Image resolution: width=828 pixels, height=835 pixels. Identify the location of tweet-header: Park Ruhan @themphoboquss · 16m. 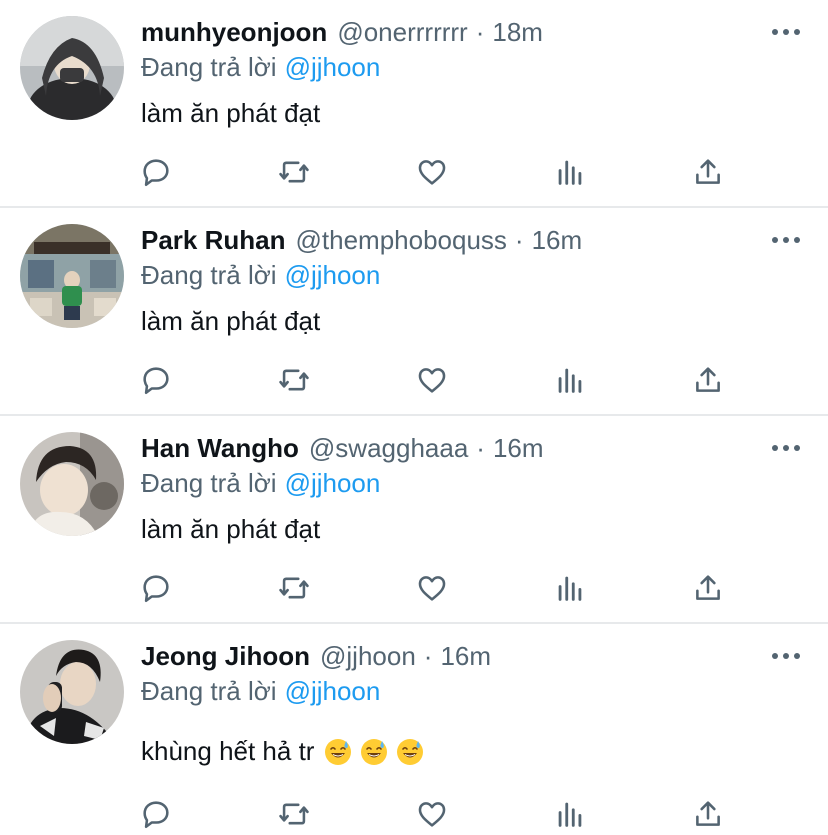
(361, 240).